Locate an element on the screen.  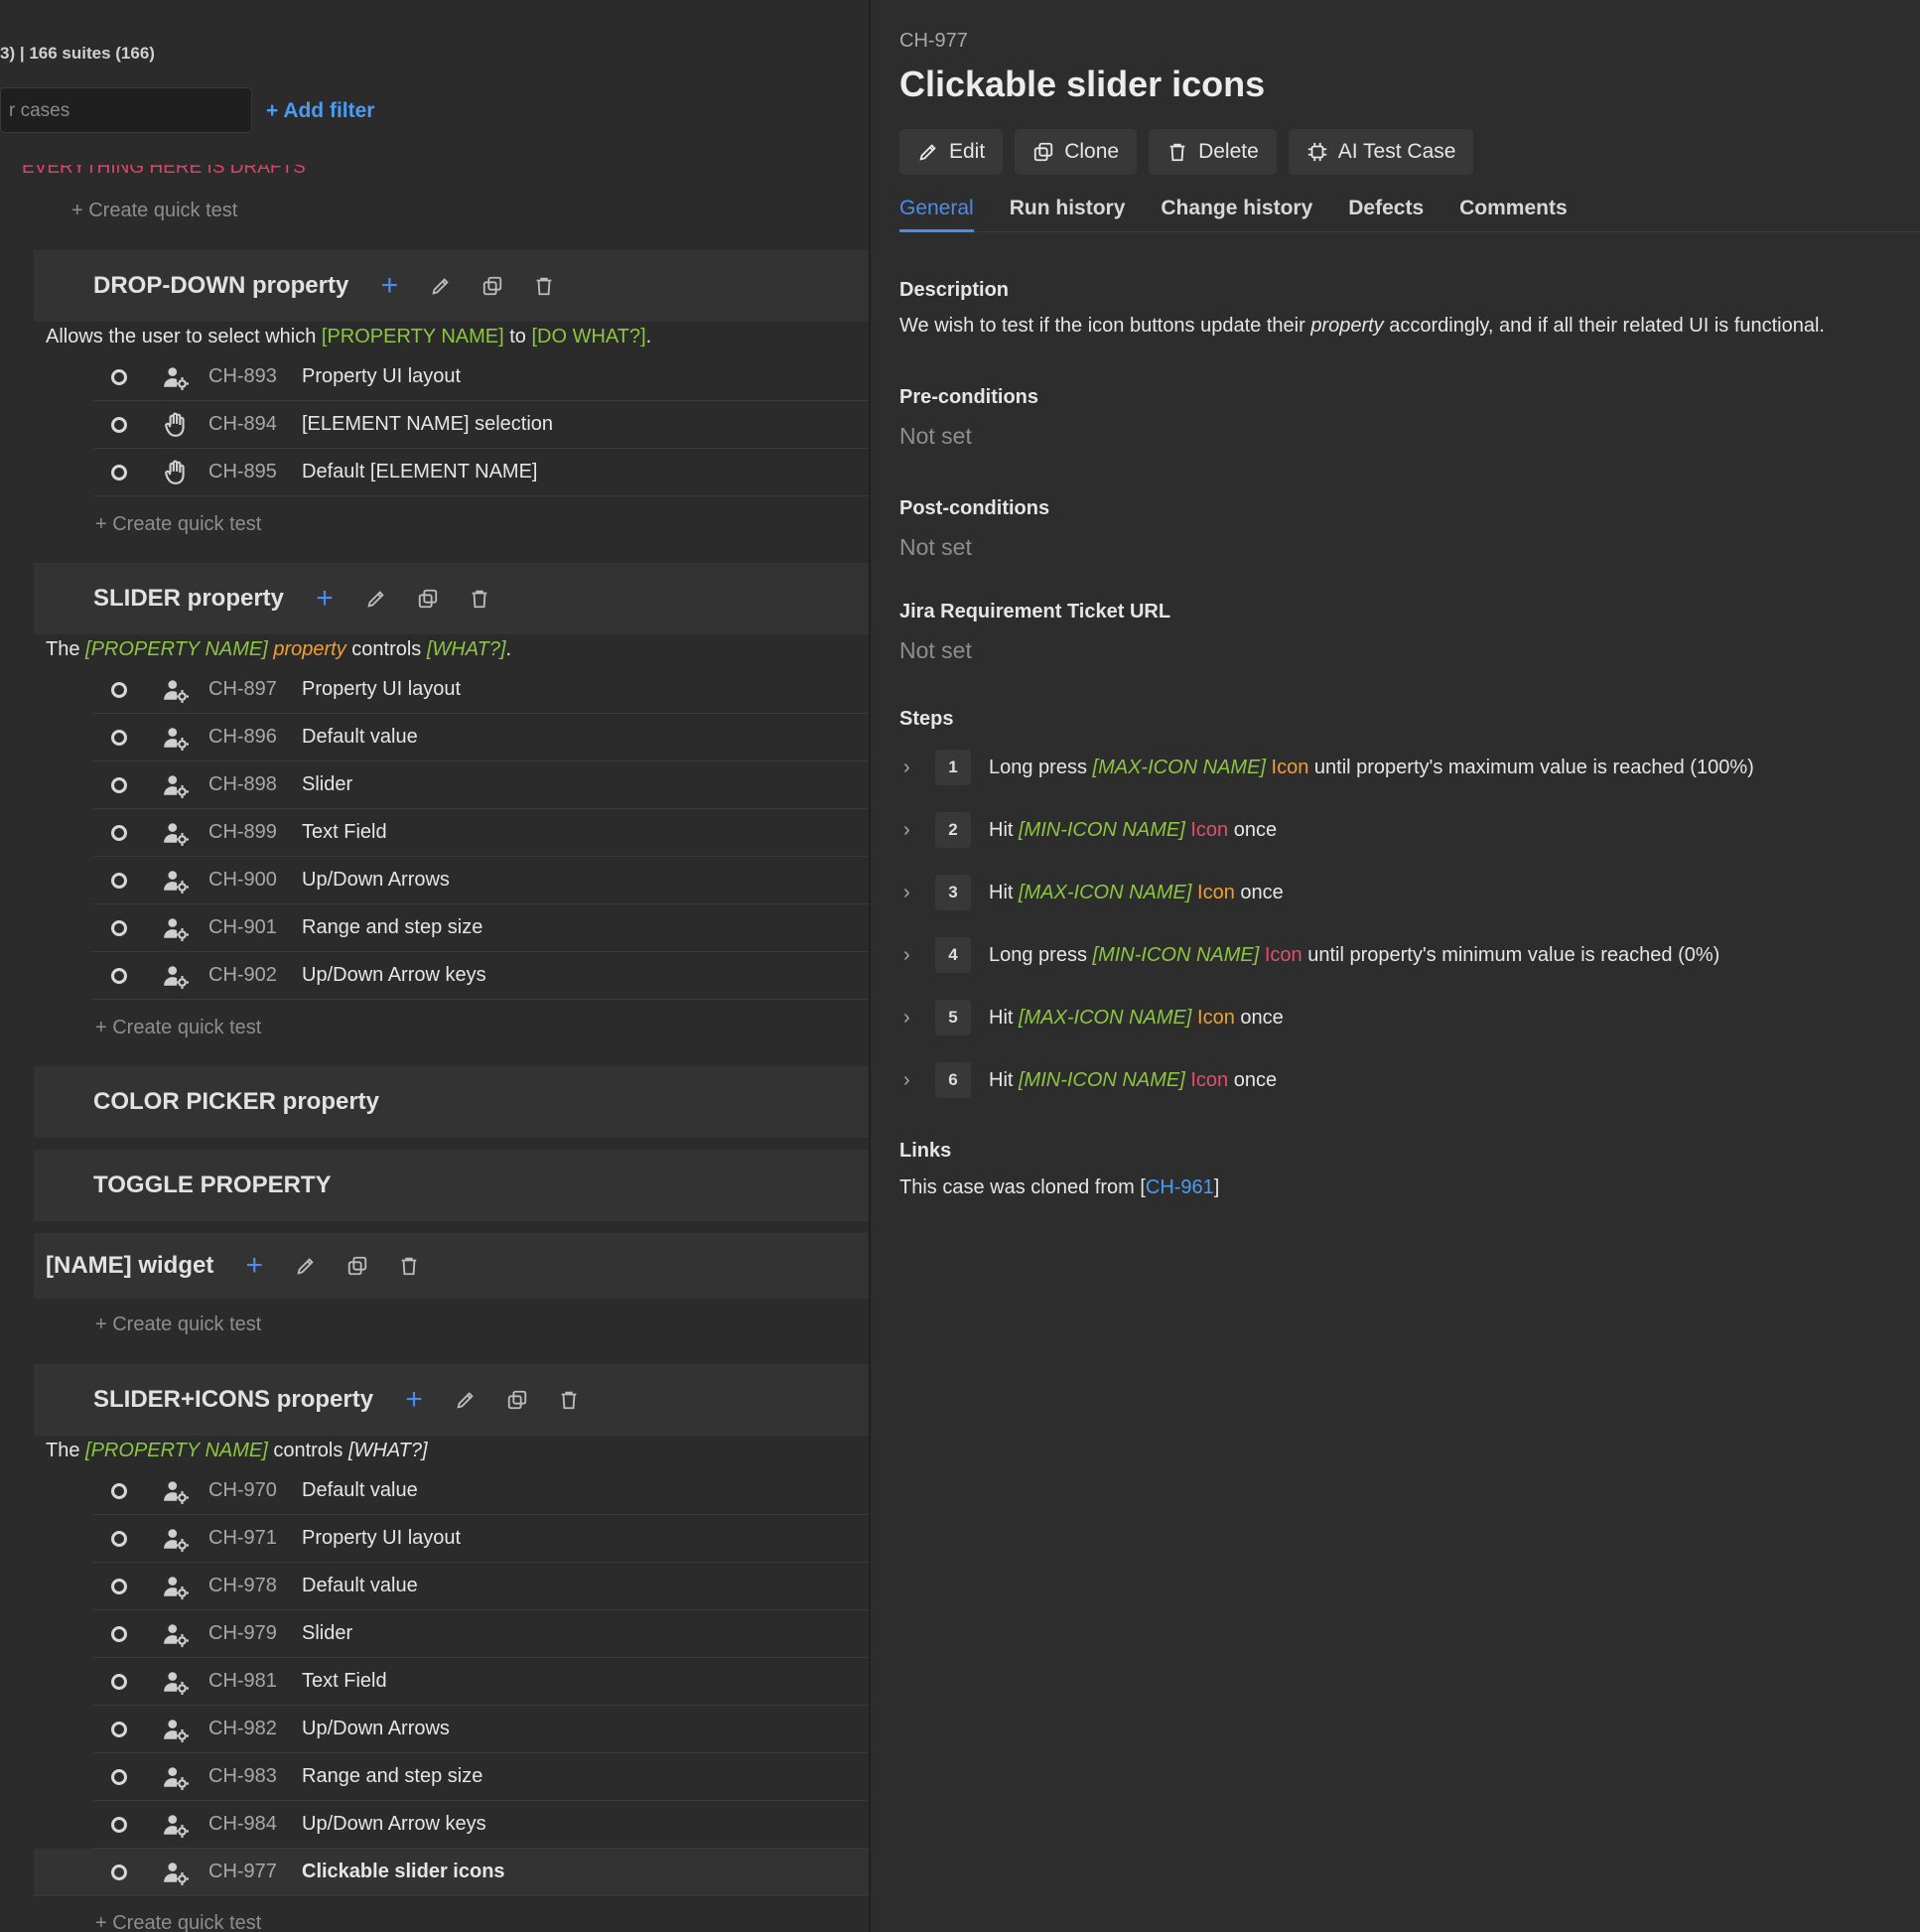
case-row: CH-893 Property UI layout is located at coordinates (481, 377).